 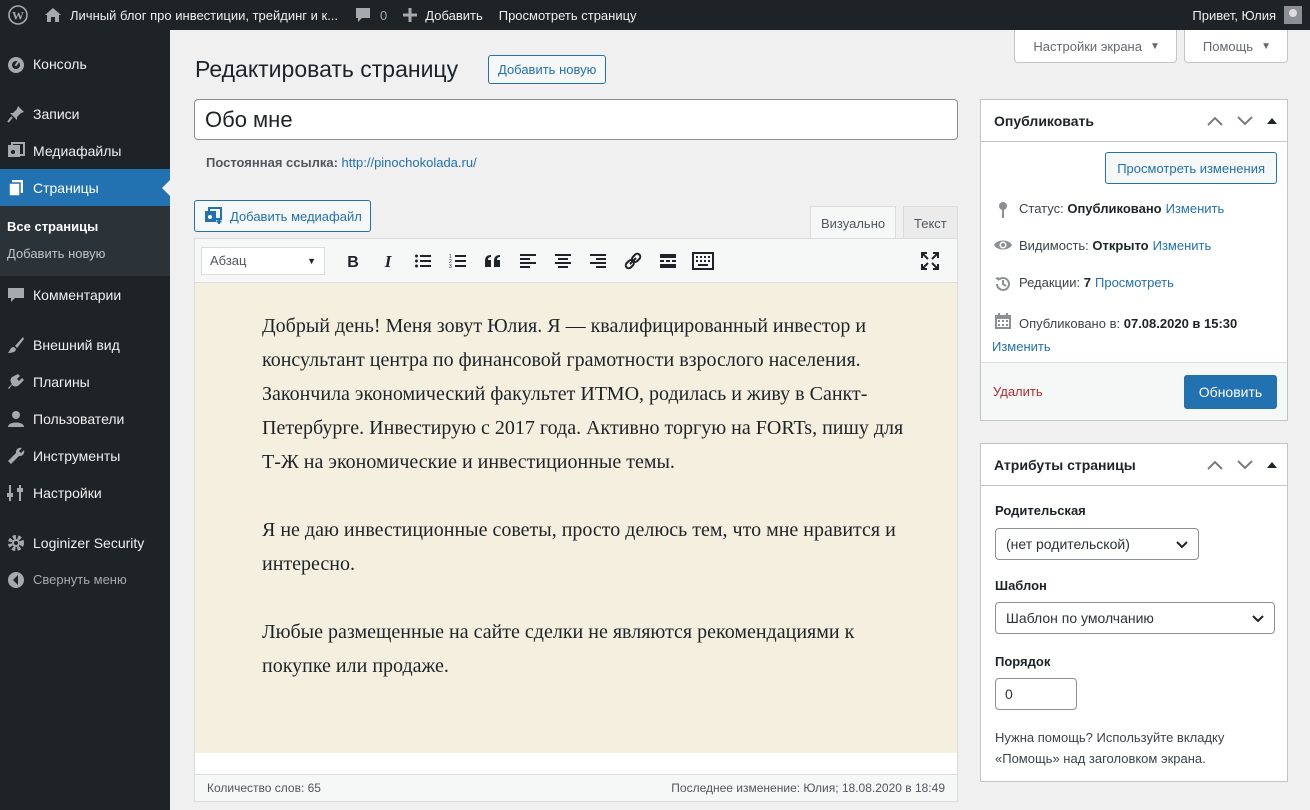 I want to click on format-value: Абзац, so click(x=228, y=260).